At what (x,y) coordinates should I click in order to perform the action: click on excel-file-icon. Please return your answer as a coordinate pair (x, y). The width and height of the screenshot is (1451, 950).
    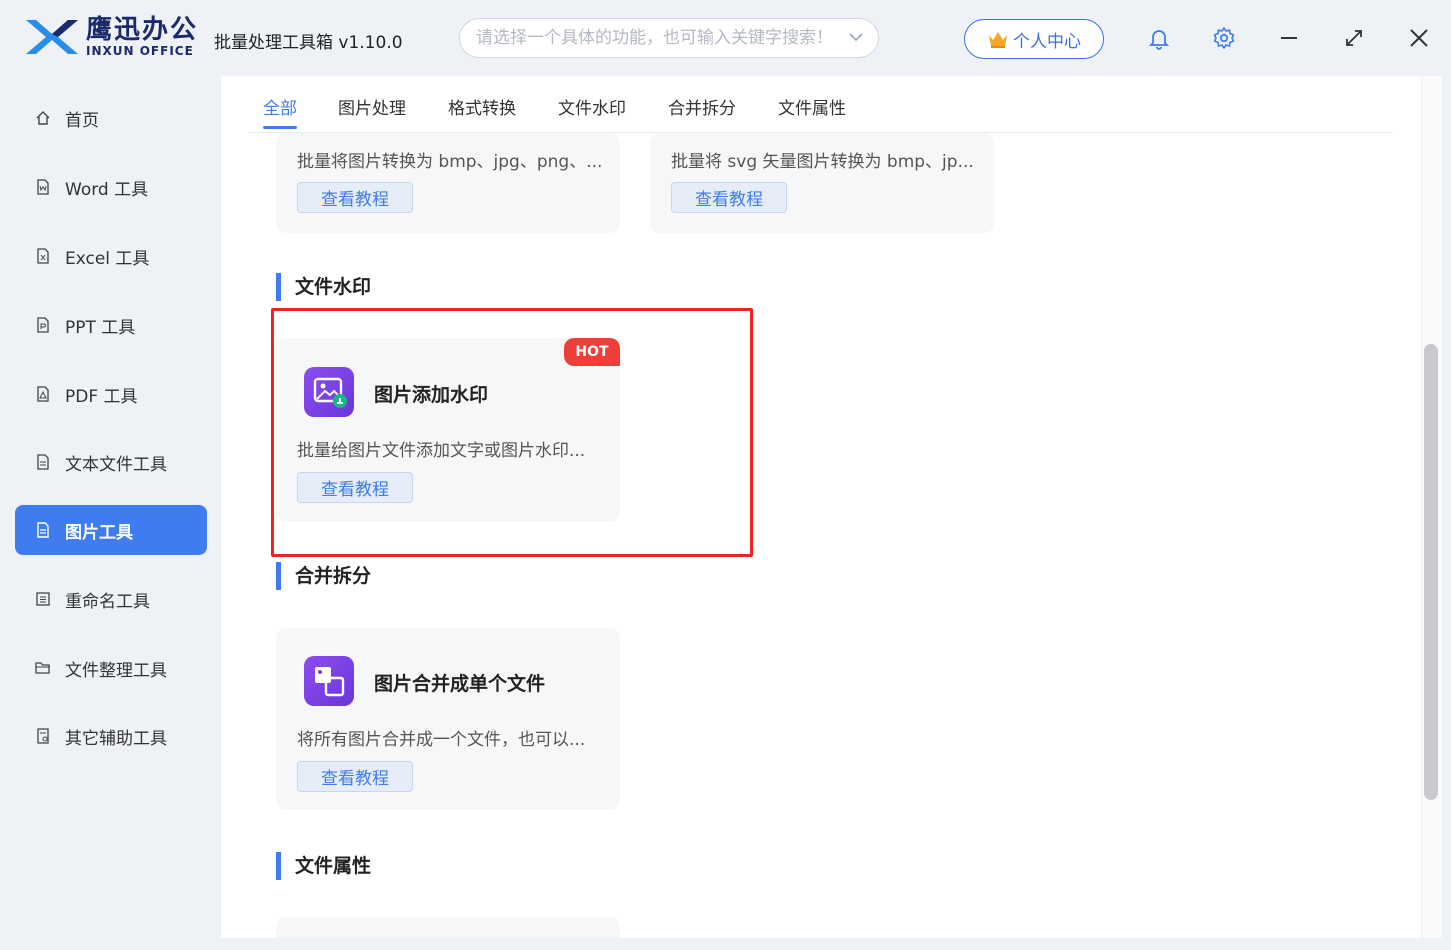
    Looking at the image, I should click on (43, 256).